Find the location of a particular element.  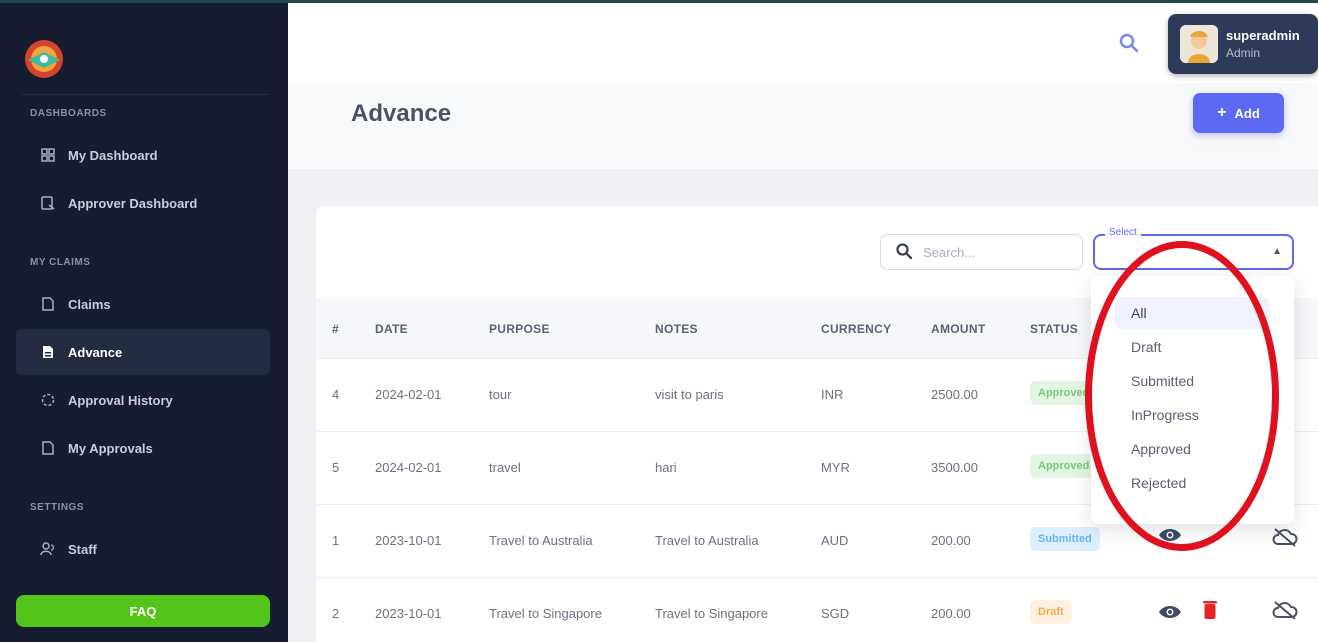

cell-currency: SGD is located at coordinates (835, 613).